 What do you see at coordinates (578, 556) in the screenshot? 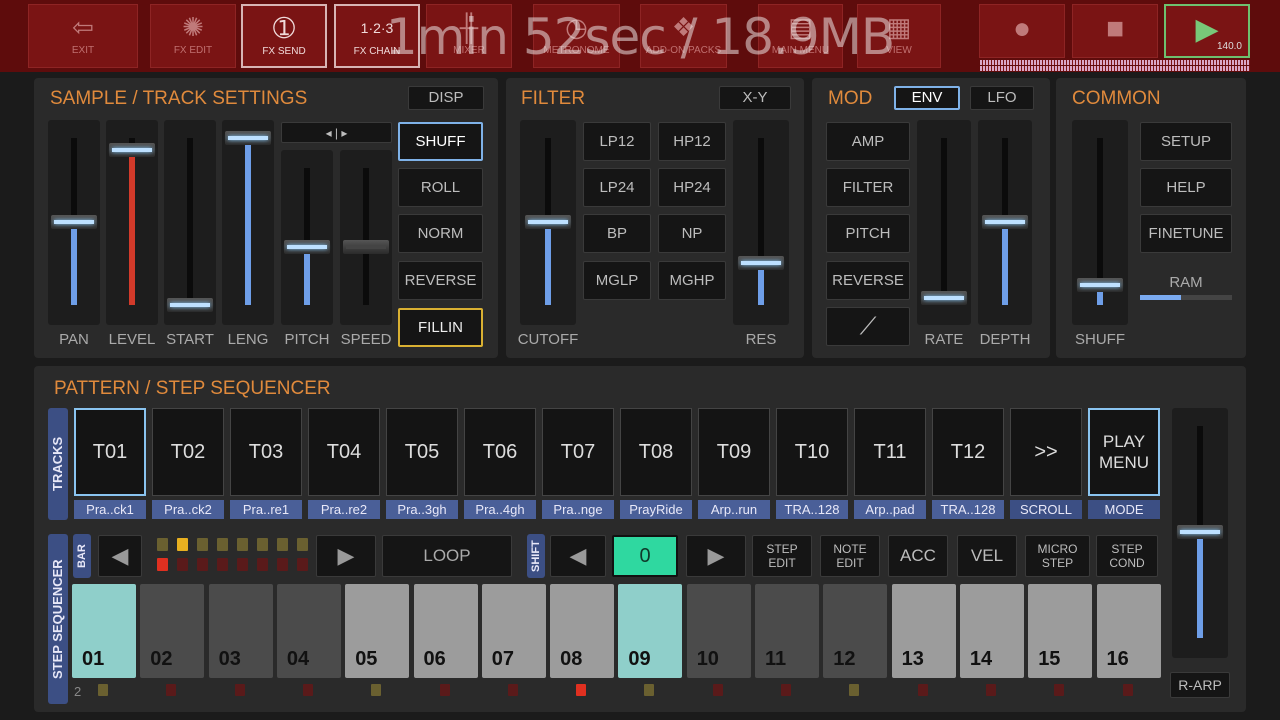
I see `shift-prev-button: ◀` at bounding box center [578, 556].